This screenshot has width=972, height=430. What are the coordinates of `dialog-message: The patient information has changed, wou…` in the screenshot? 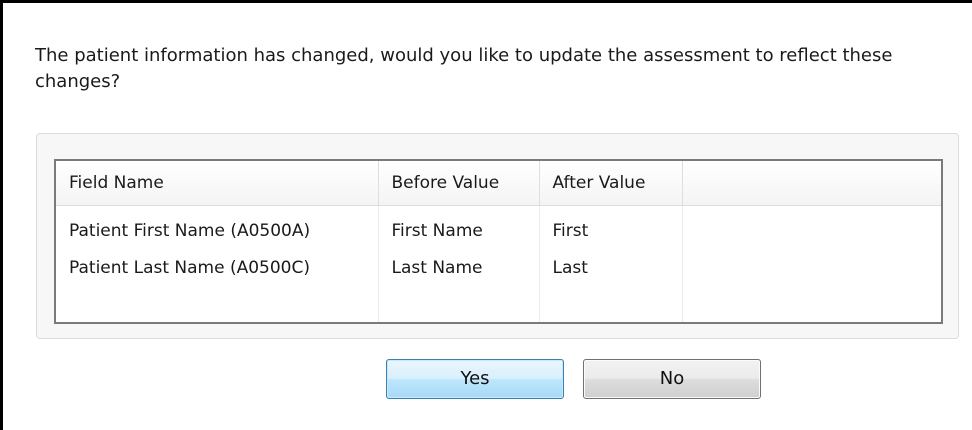 It's located at (464, 68).